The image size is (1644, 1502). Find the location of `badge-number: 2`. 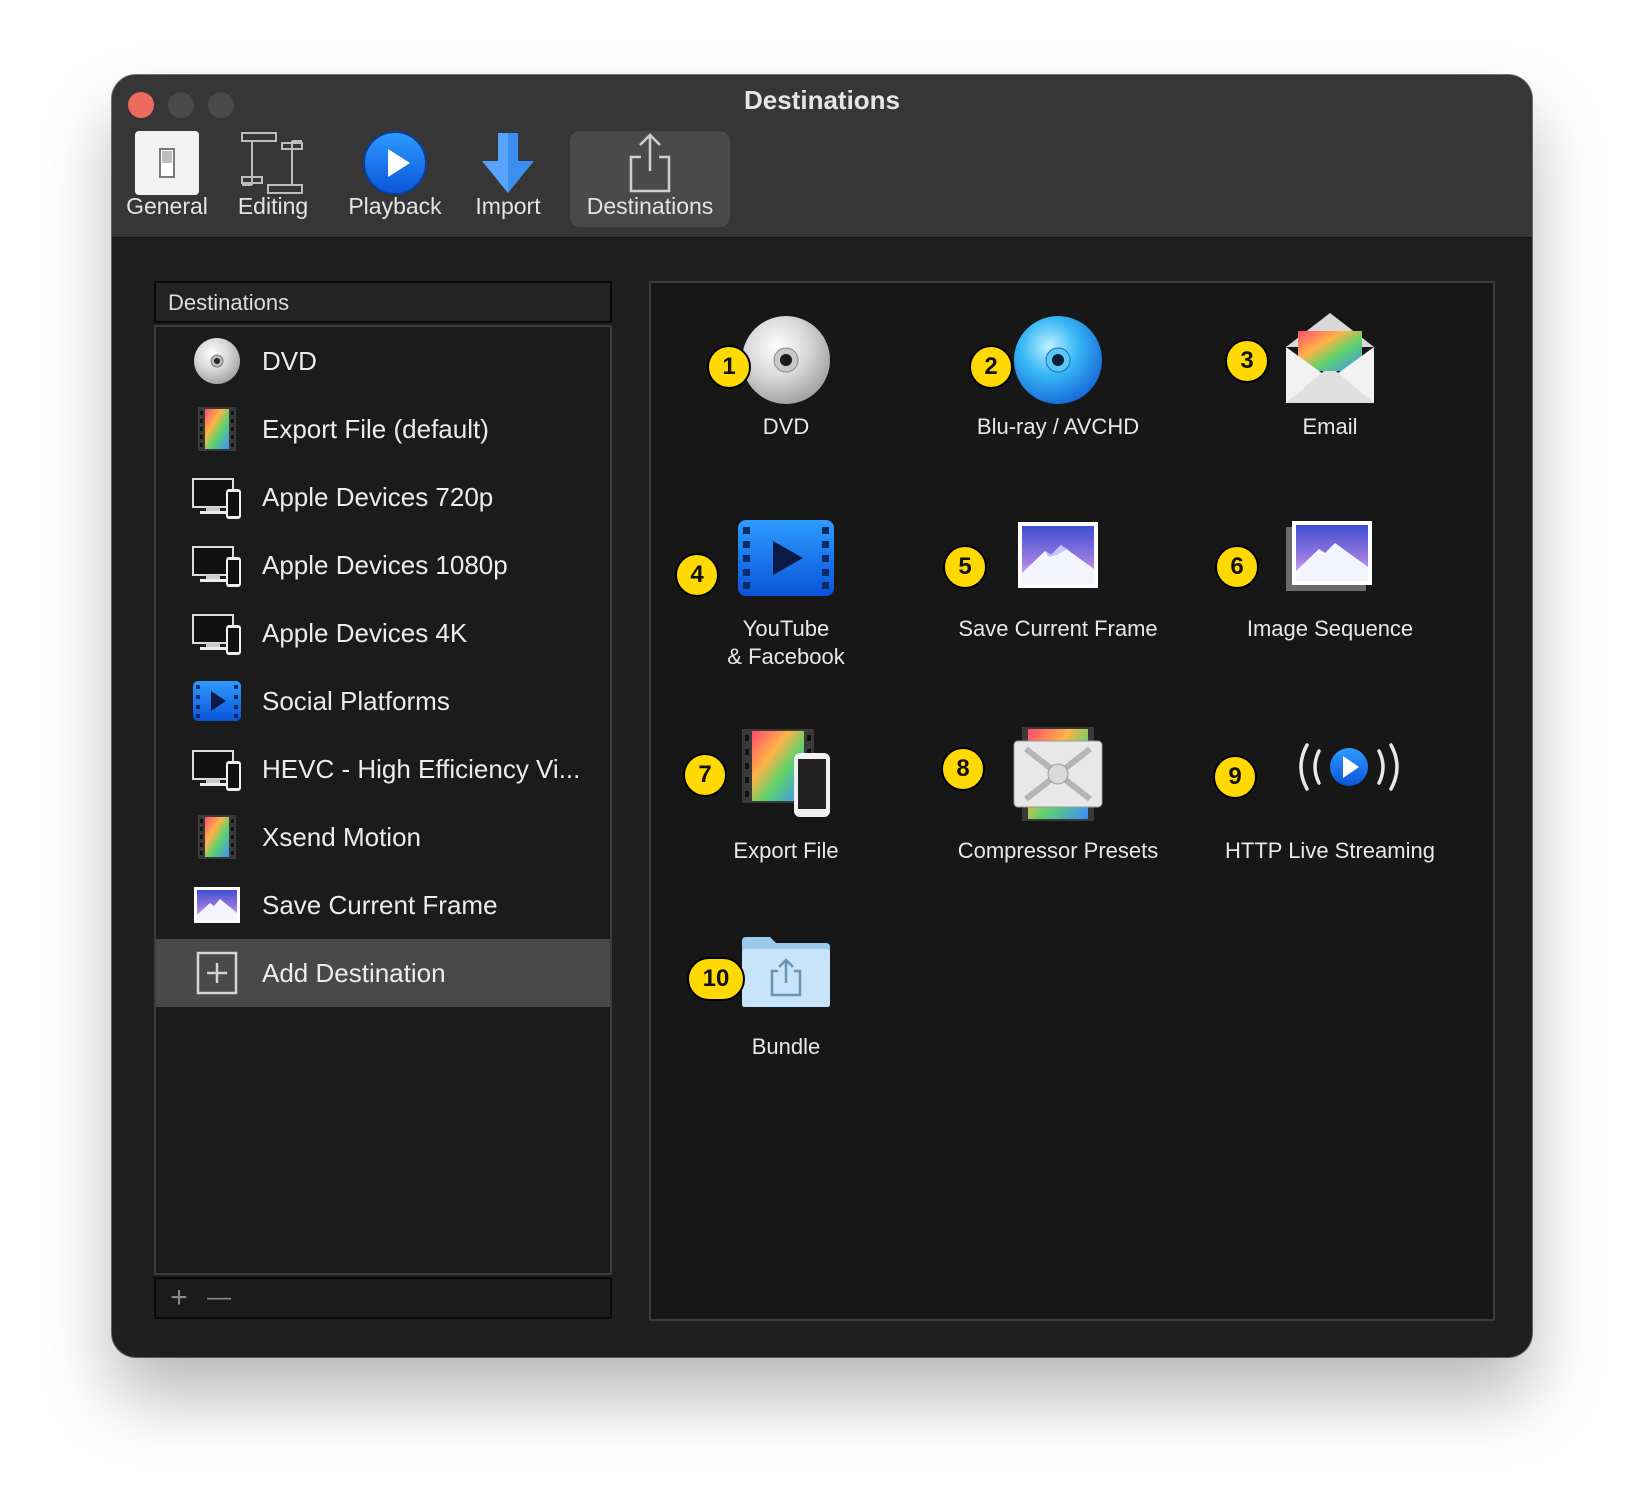

badge-number: 2 is located at coordinates (991, 367).